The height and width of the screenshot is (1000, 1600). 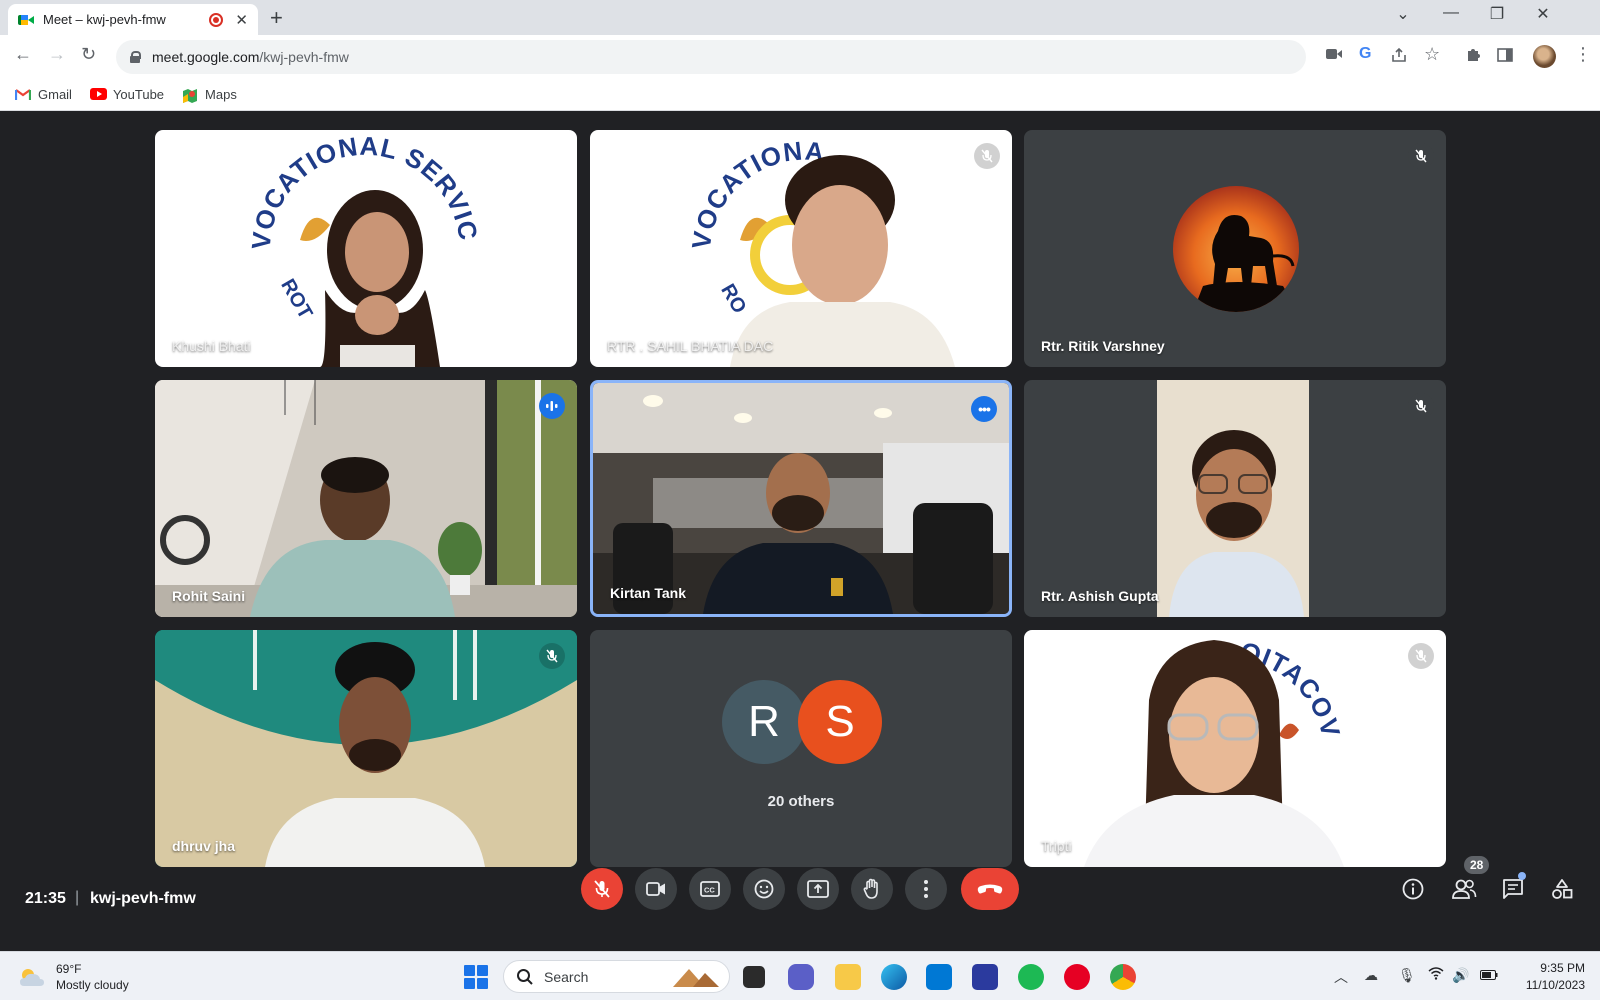 I want to click on pinterest-icon, so click(x=1077, y=977).